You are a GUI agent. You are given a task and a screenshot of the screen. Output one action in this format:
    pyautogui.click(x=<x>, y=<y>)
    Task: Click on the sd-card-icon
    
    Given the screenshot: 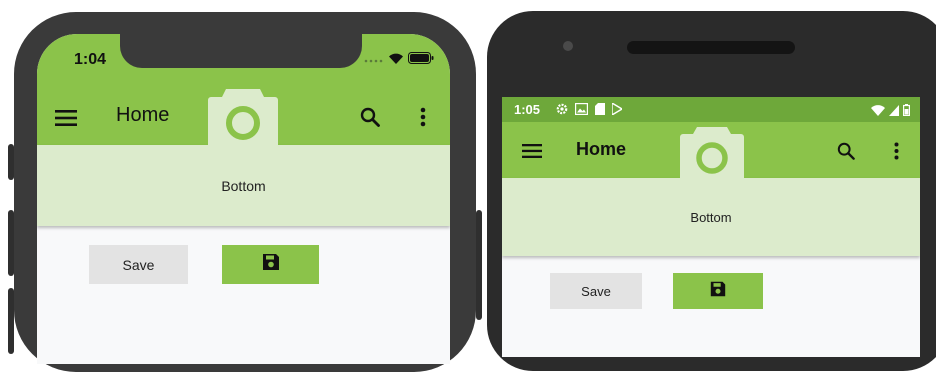 What is the action you would take?
    pyautogui.click(x=600, y=111)
    